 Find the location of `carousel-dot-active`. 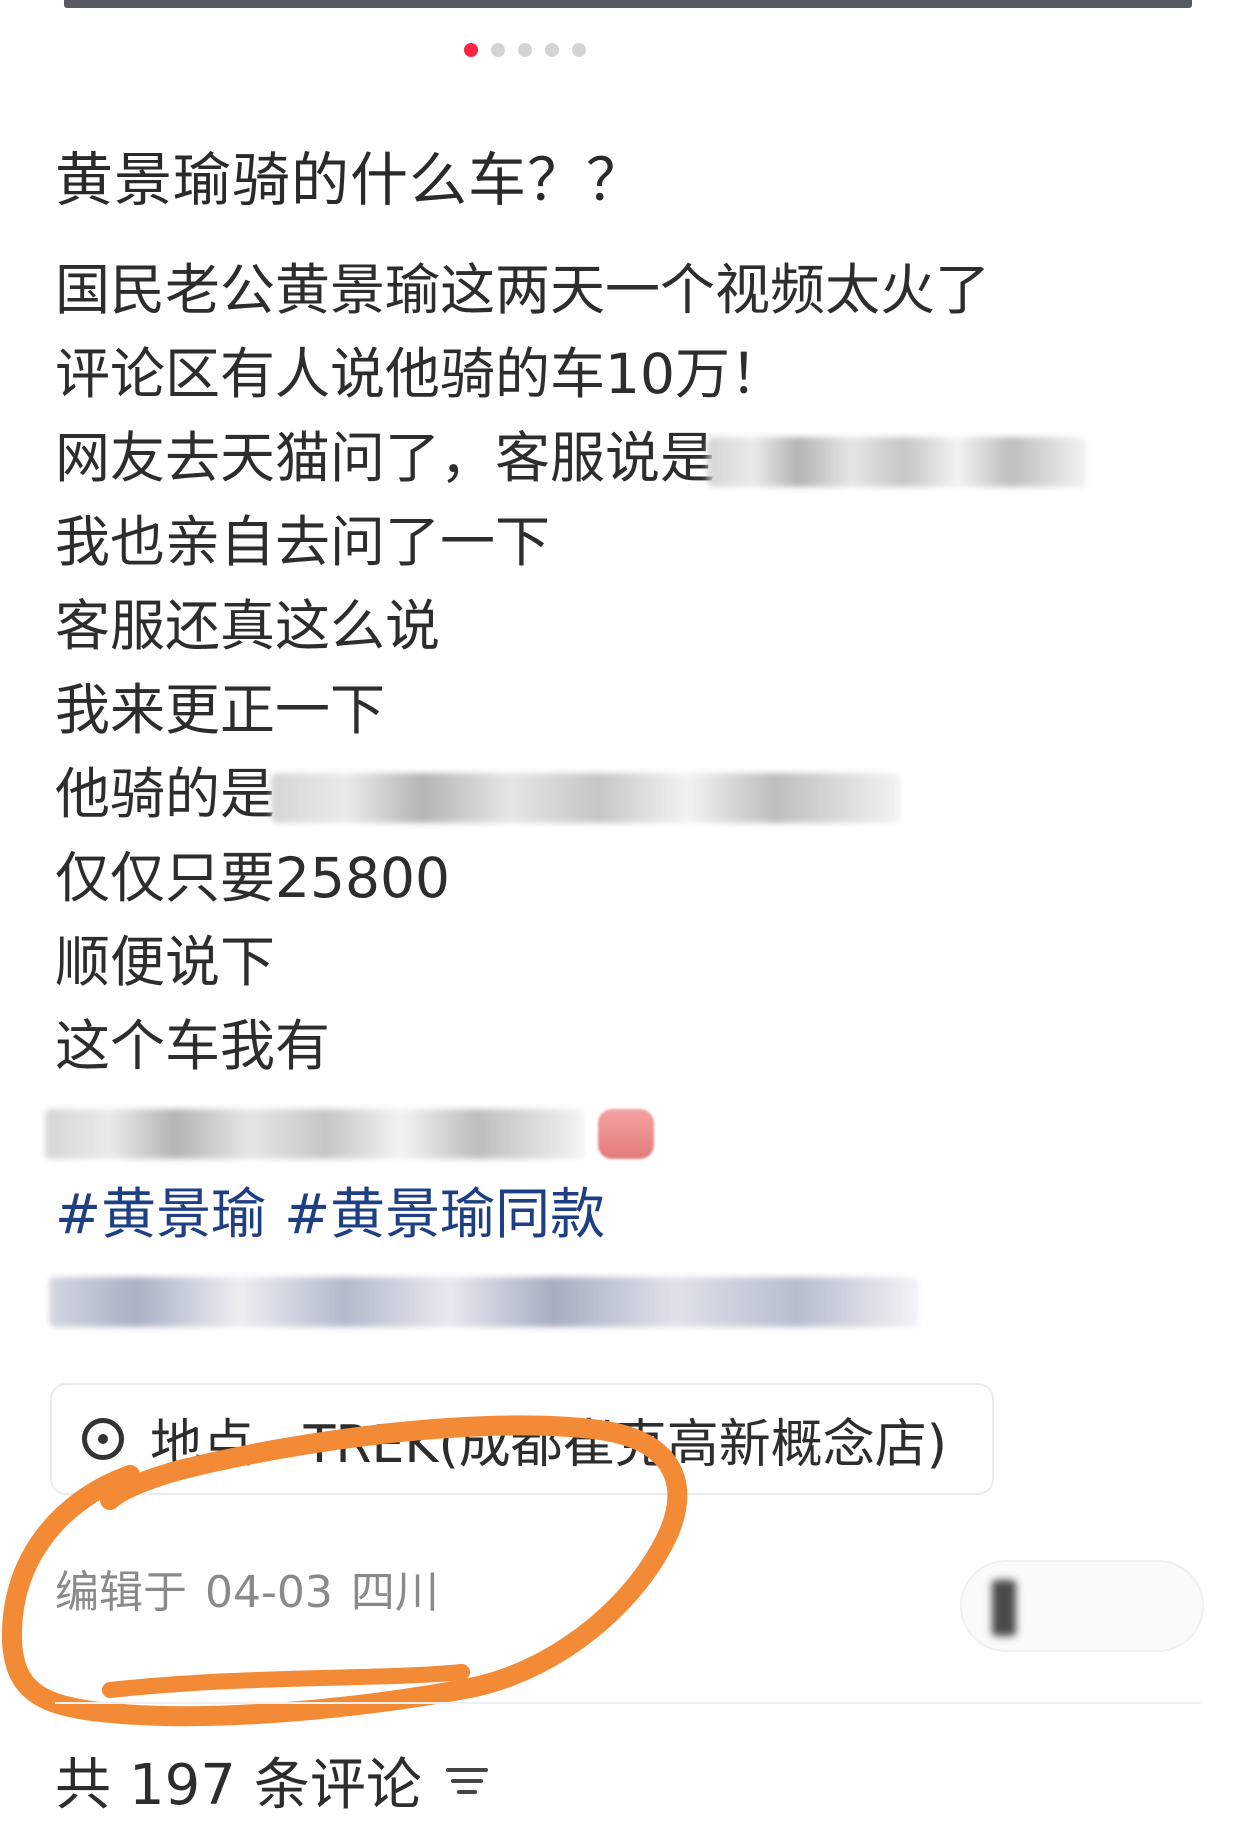

carousel-dot-active is located at coordinates (471, 50).